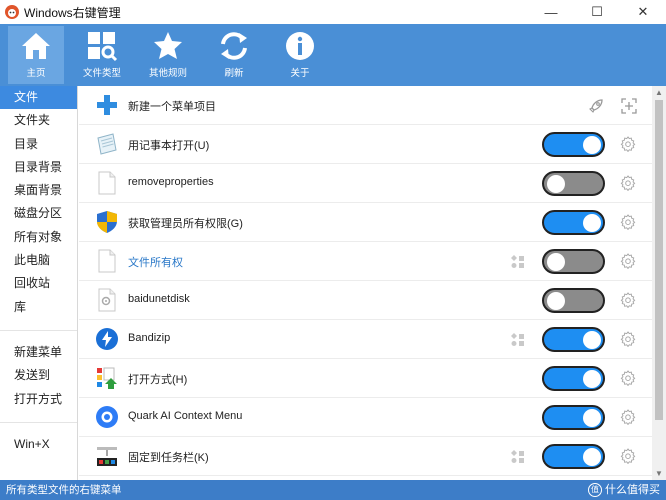  Describe the element at coordinates (234, 46) in the screenshot. I see `refresh-icon` at that location.